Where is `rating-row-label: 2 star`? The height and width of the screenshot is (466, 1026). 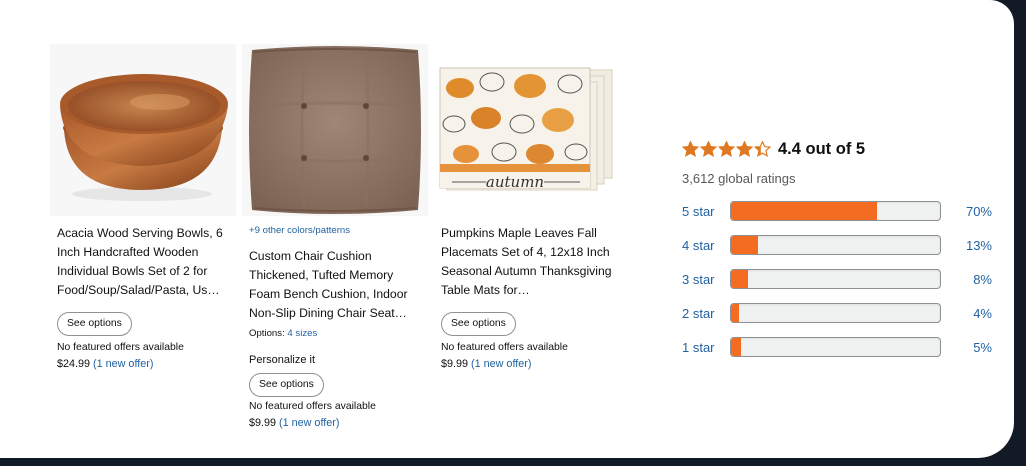 rating-row-label: 2 star is located at coordinates (706, 313).